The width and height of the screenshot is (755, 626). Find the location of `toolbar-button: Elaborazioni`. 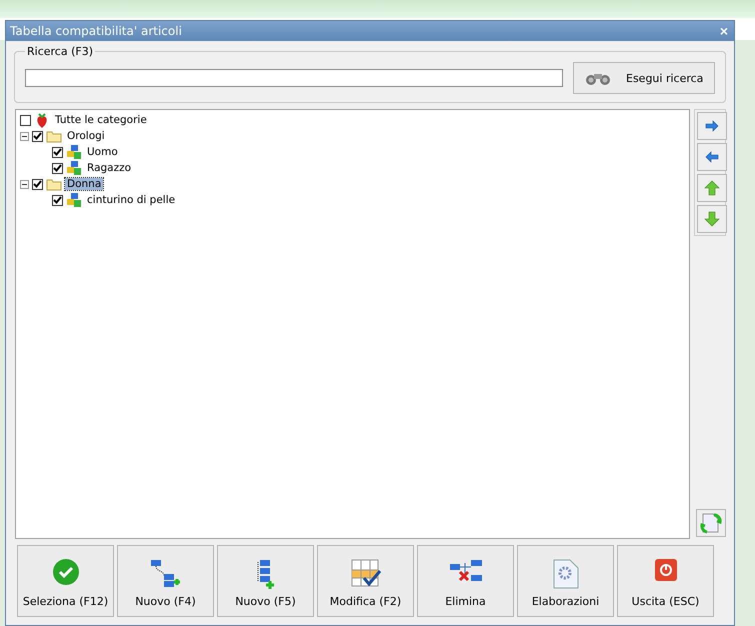

toolbar-button: Elaborazioni is located at coordinates (565, 581).